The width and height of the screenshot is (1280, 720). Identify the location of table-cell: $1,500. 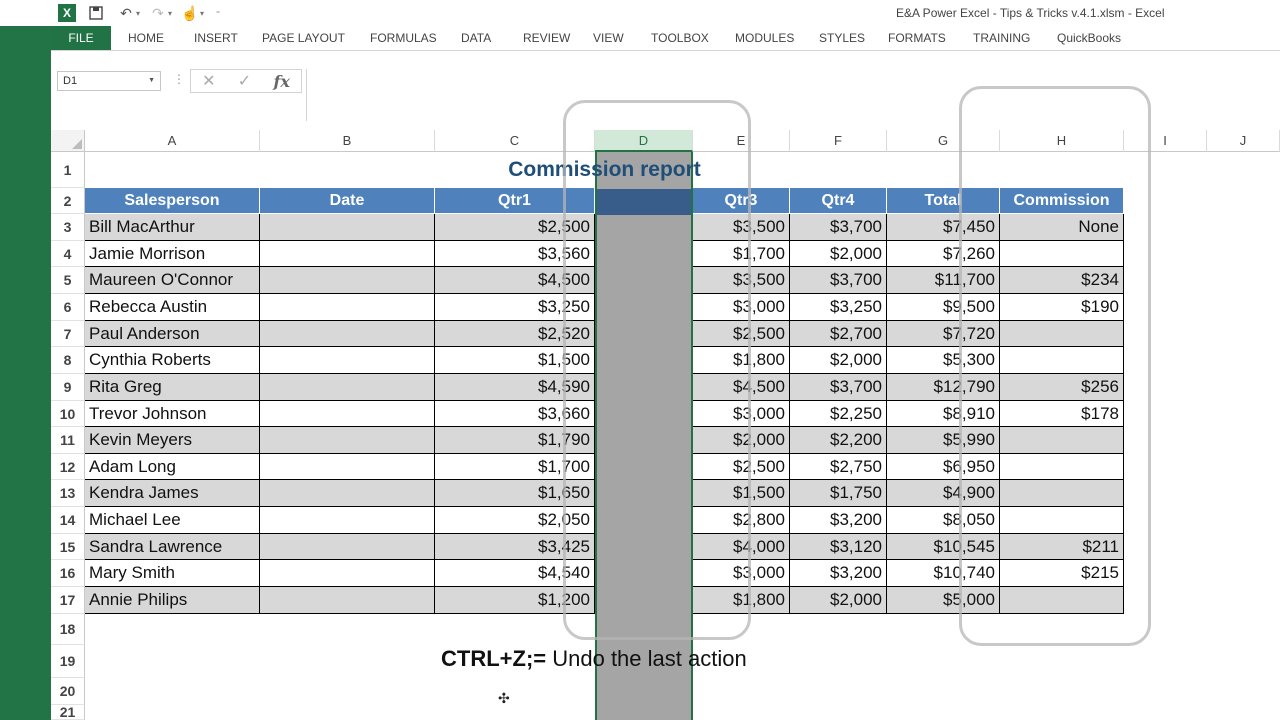
(515, 360).